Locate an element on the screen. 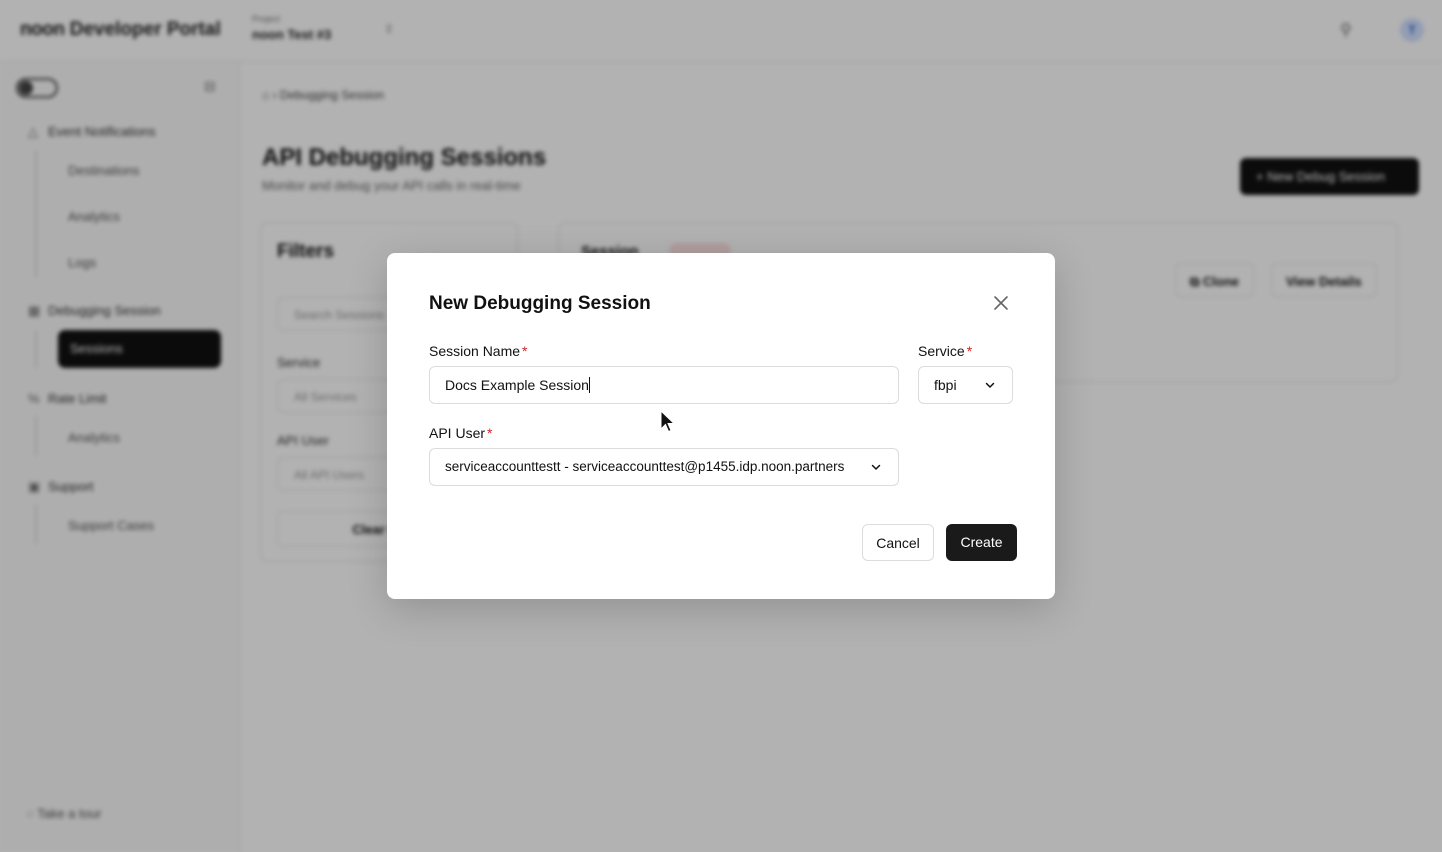 Image resolution: width=1442 pixels, height=852 pixels. mouse-pointer-icon is located at coordinates (668, 421).